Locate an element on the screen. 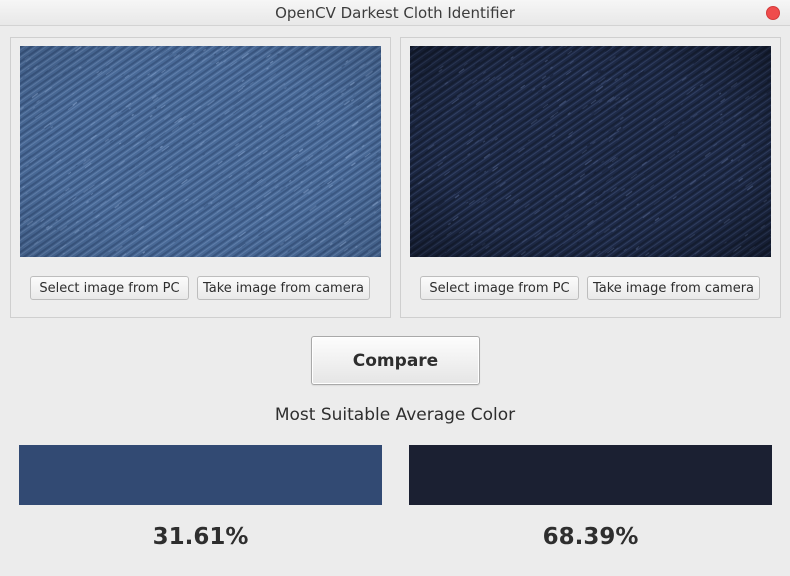  window-title: OpenCV Darkest Cloth Identifier is located at coordinates (395, 13).